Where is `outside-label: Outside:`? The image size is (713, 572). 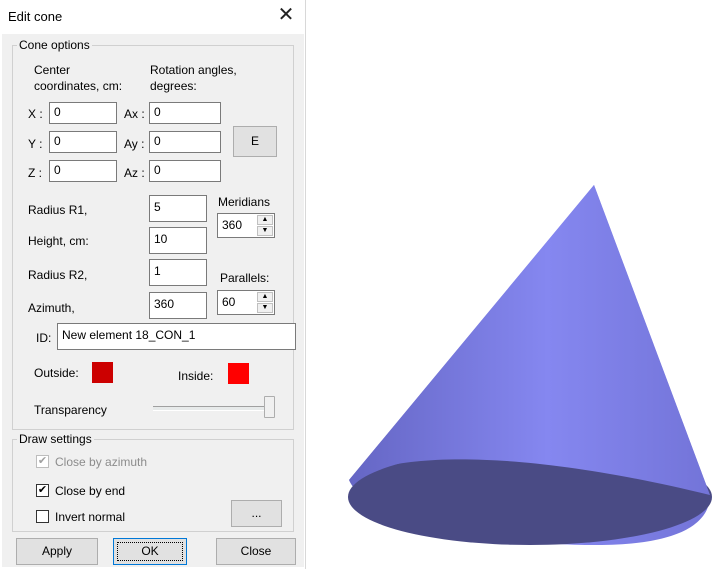 outside-label: Outside: is located at coordinates (56, 373).